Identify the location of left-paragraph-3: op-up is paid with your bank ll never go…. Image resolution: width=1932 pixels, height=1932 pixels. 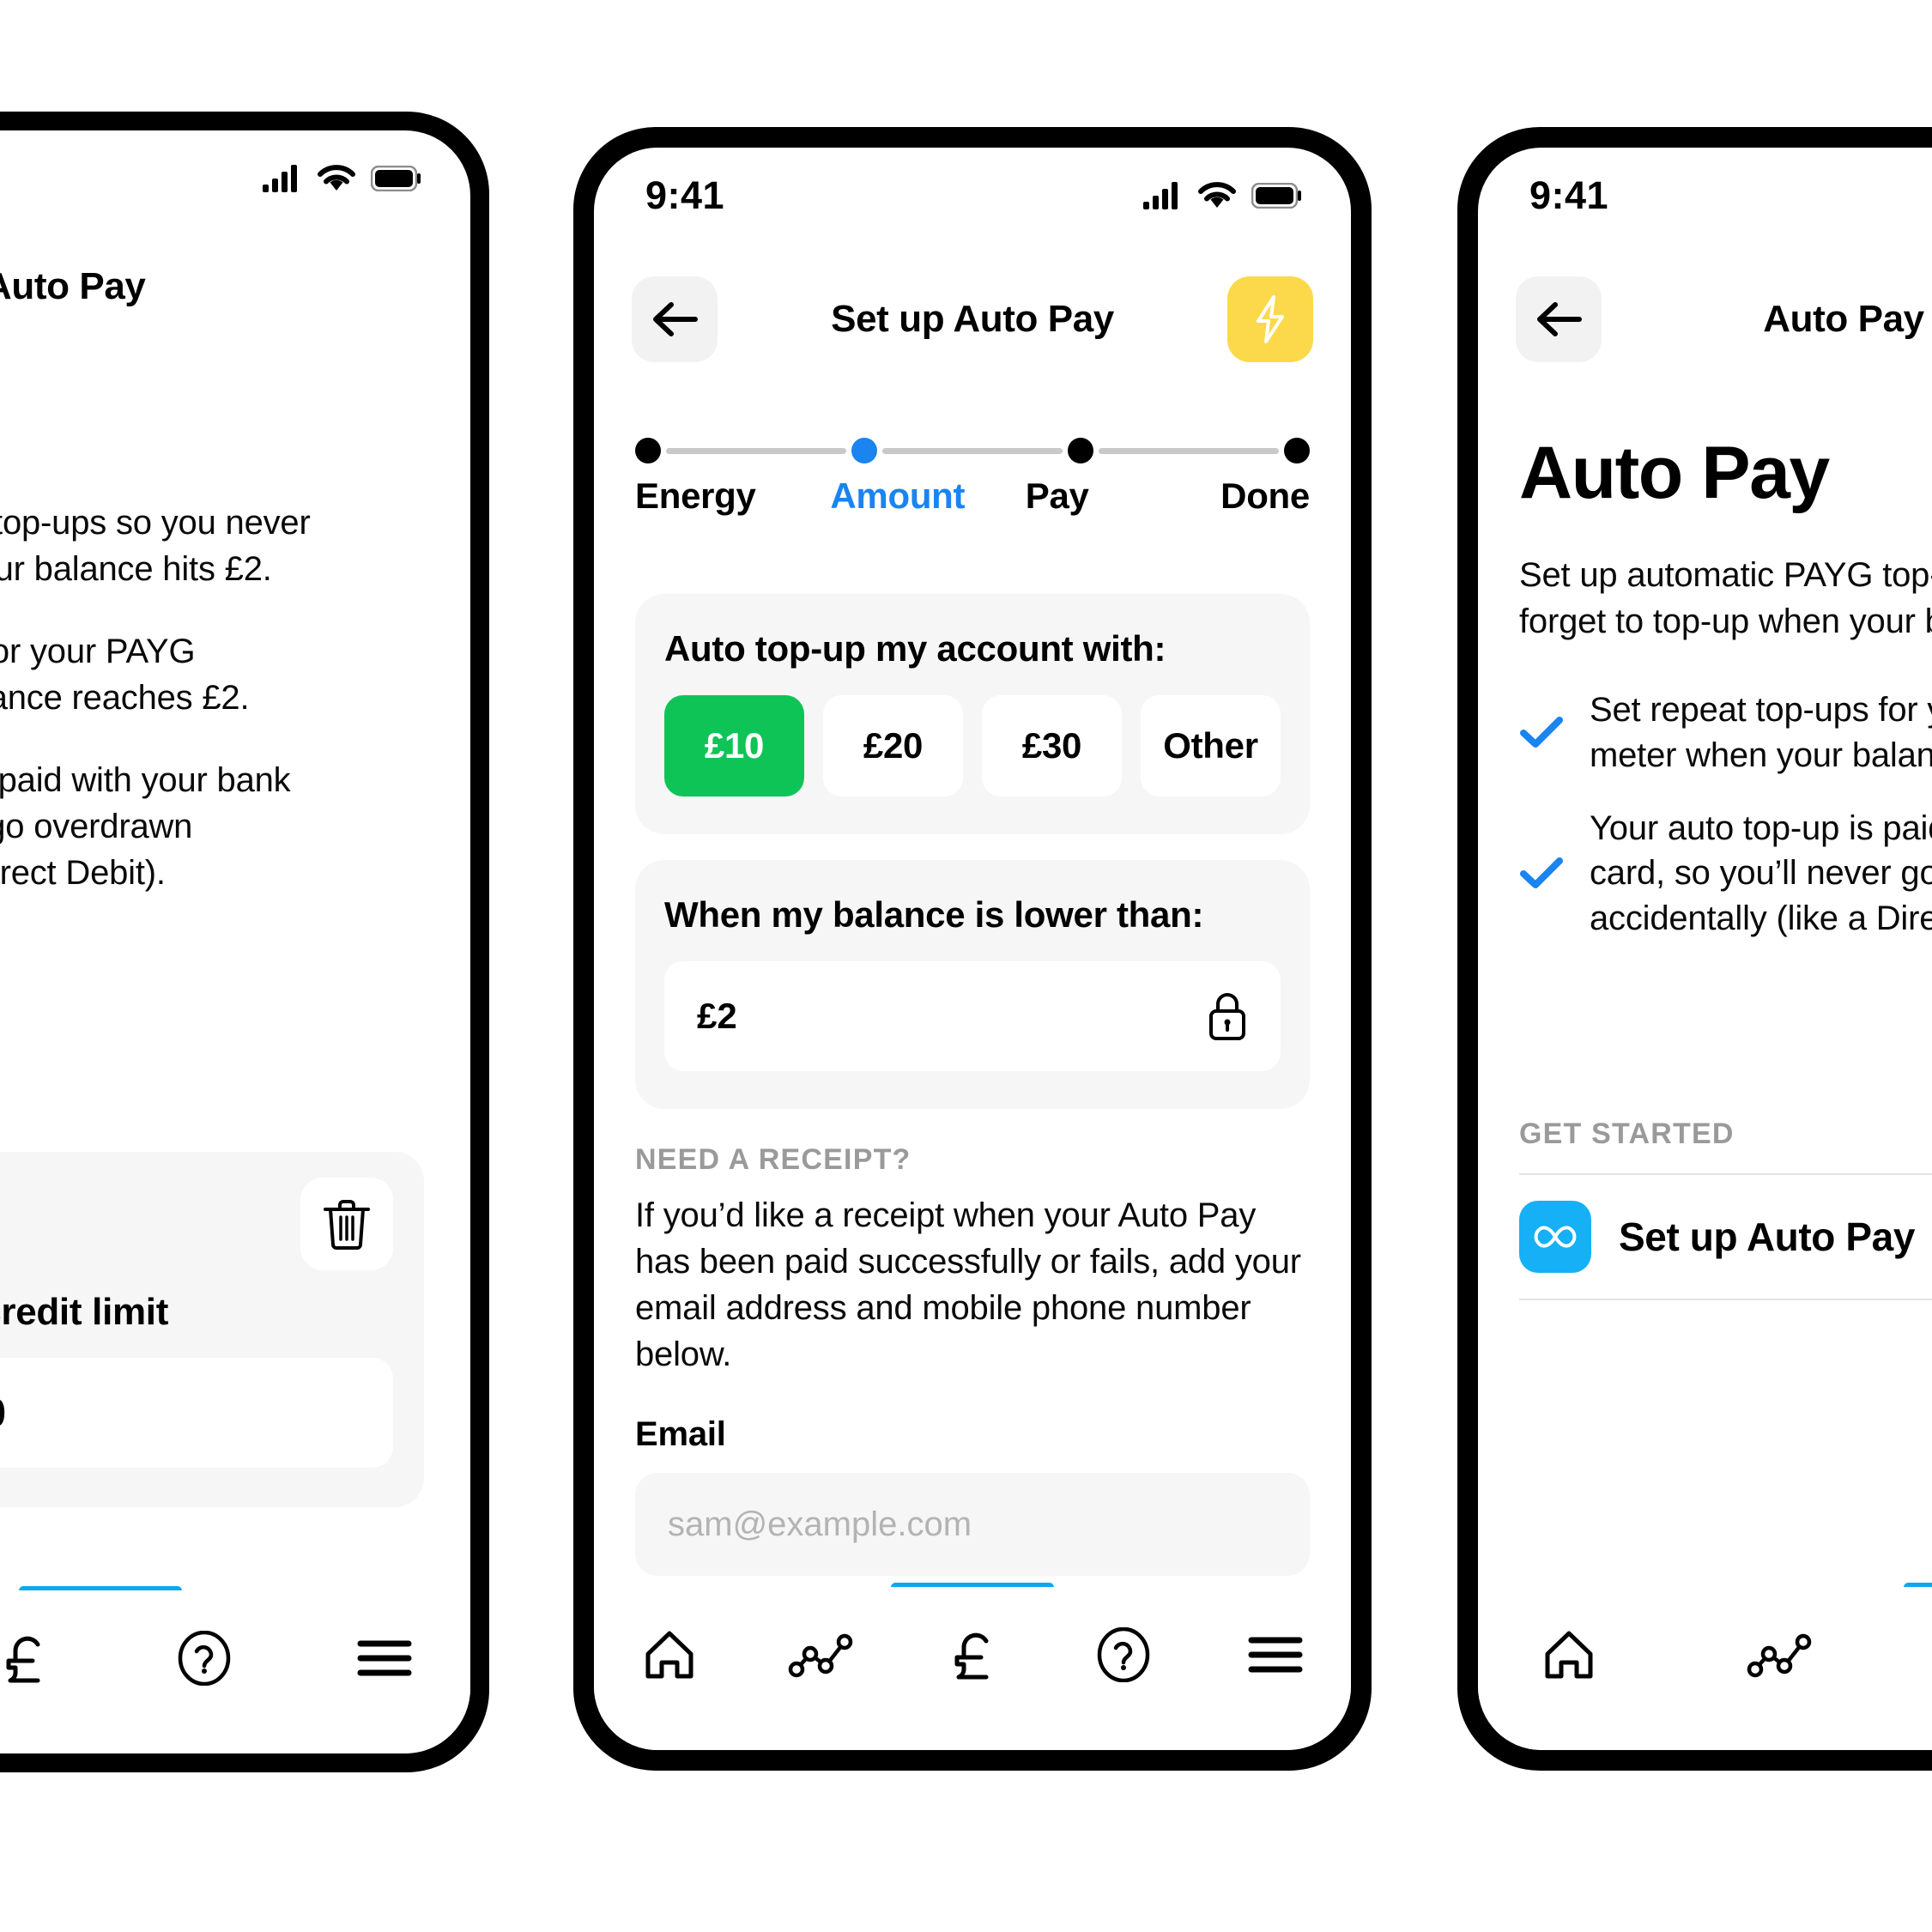
(145, 827).